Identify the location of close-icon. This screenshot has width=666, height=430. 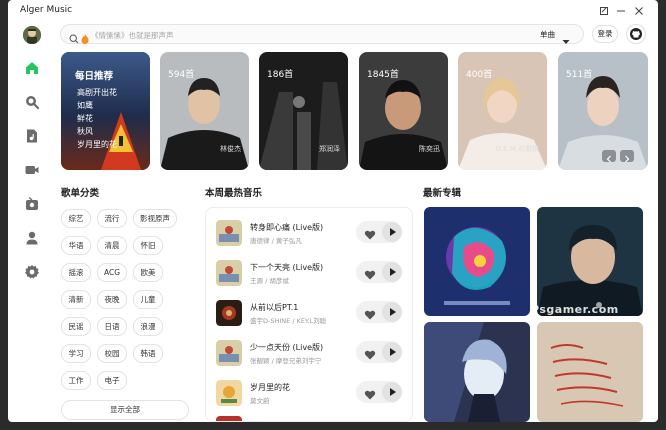
(639, 11).